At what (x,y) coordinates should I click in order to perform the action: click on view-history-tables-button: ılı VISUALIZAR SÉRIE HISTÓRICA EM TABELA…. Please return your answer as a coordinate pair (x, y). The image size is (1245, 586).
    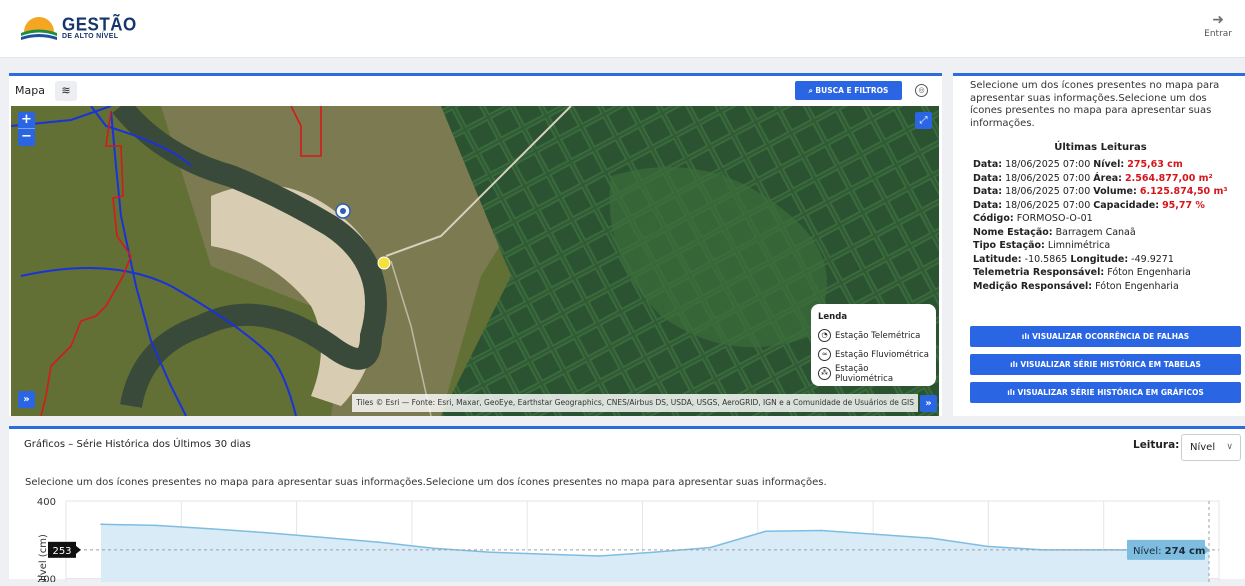
    Looking at the image, I should click on (1105, 364).